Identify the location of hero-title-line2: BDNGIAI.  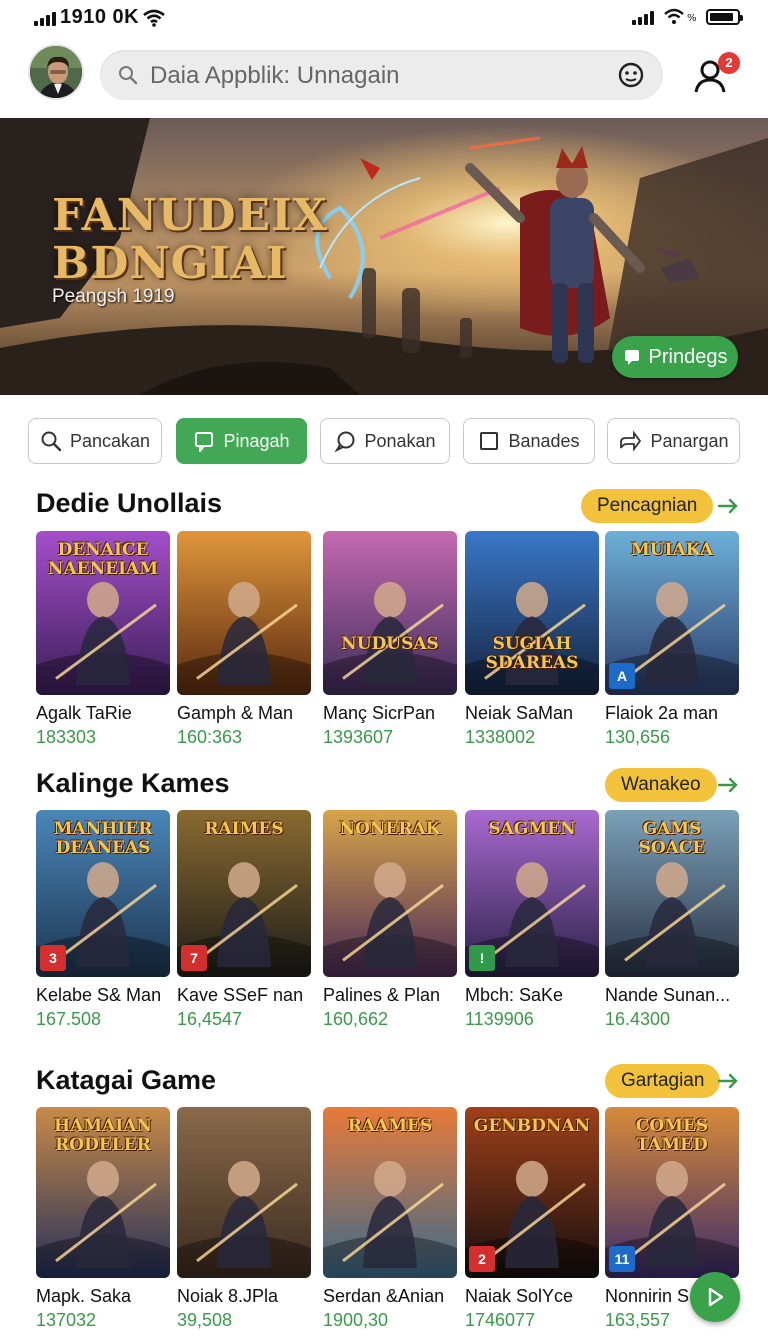
(170, 263).